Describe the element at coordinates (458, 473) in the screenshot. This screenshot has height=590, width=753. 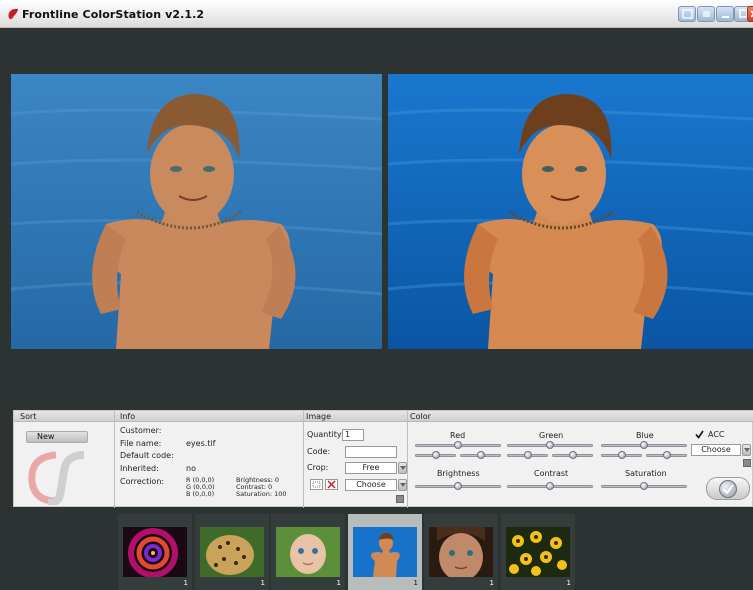
I see `brightness-label: Brightness` at that location.